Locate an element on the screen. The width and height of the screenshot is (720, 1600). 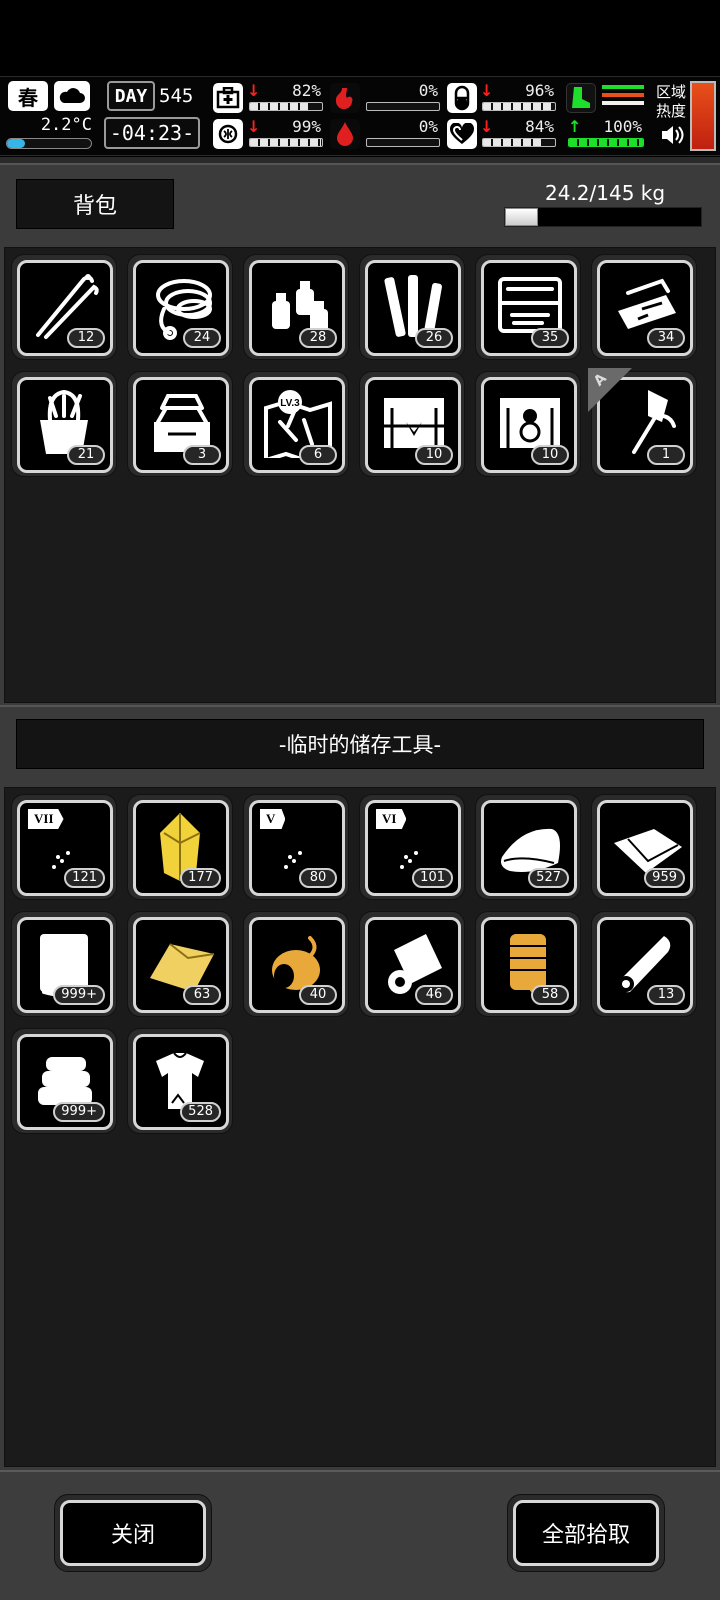
item-slot: 177 is located at coordinates (180, 847).